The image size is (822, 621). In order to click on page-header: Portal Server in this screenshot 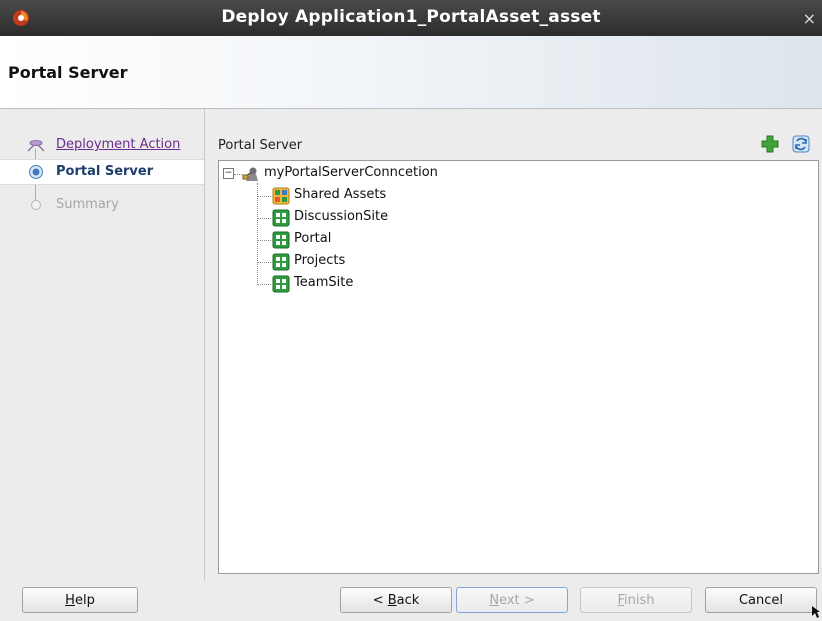, I will do `click(411, 72)`.